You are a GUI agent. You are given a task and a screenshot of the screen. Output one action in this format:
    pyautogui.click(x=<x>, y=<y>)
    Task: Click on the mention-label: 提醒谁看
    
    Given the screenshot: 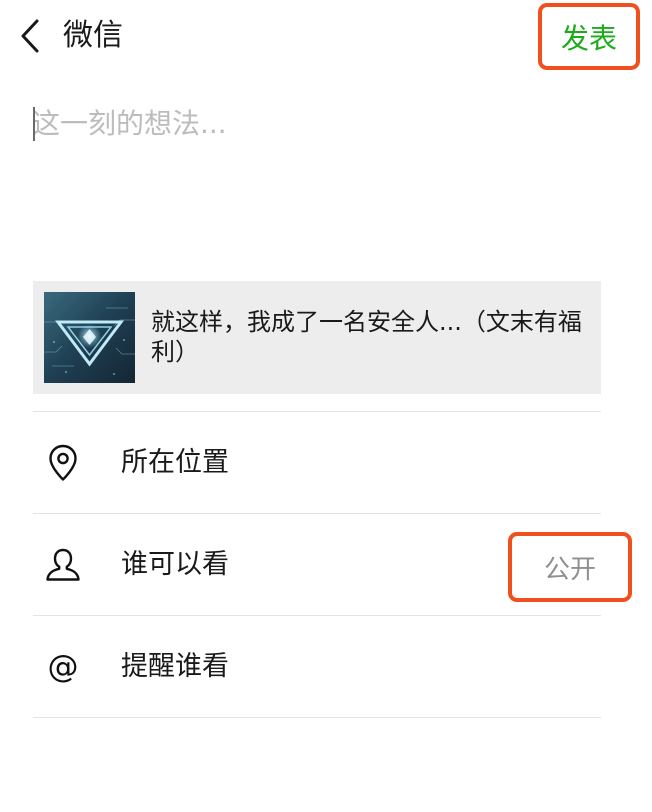 What is the action you would take?
    pyautogui.click(x=175, y=666)
    